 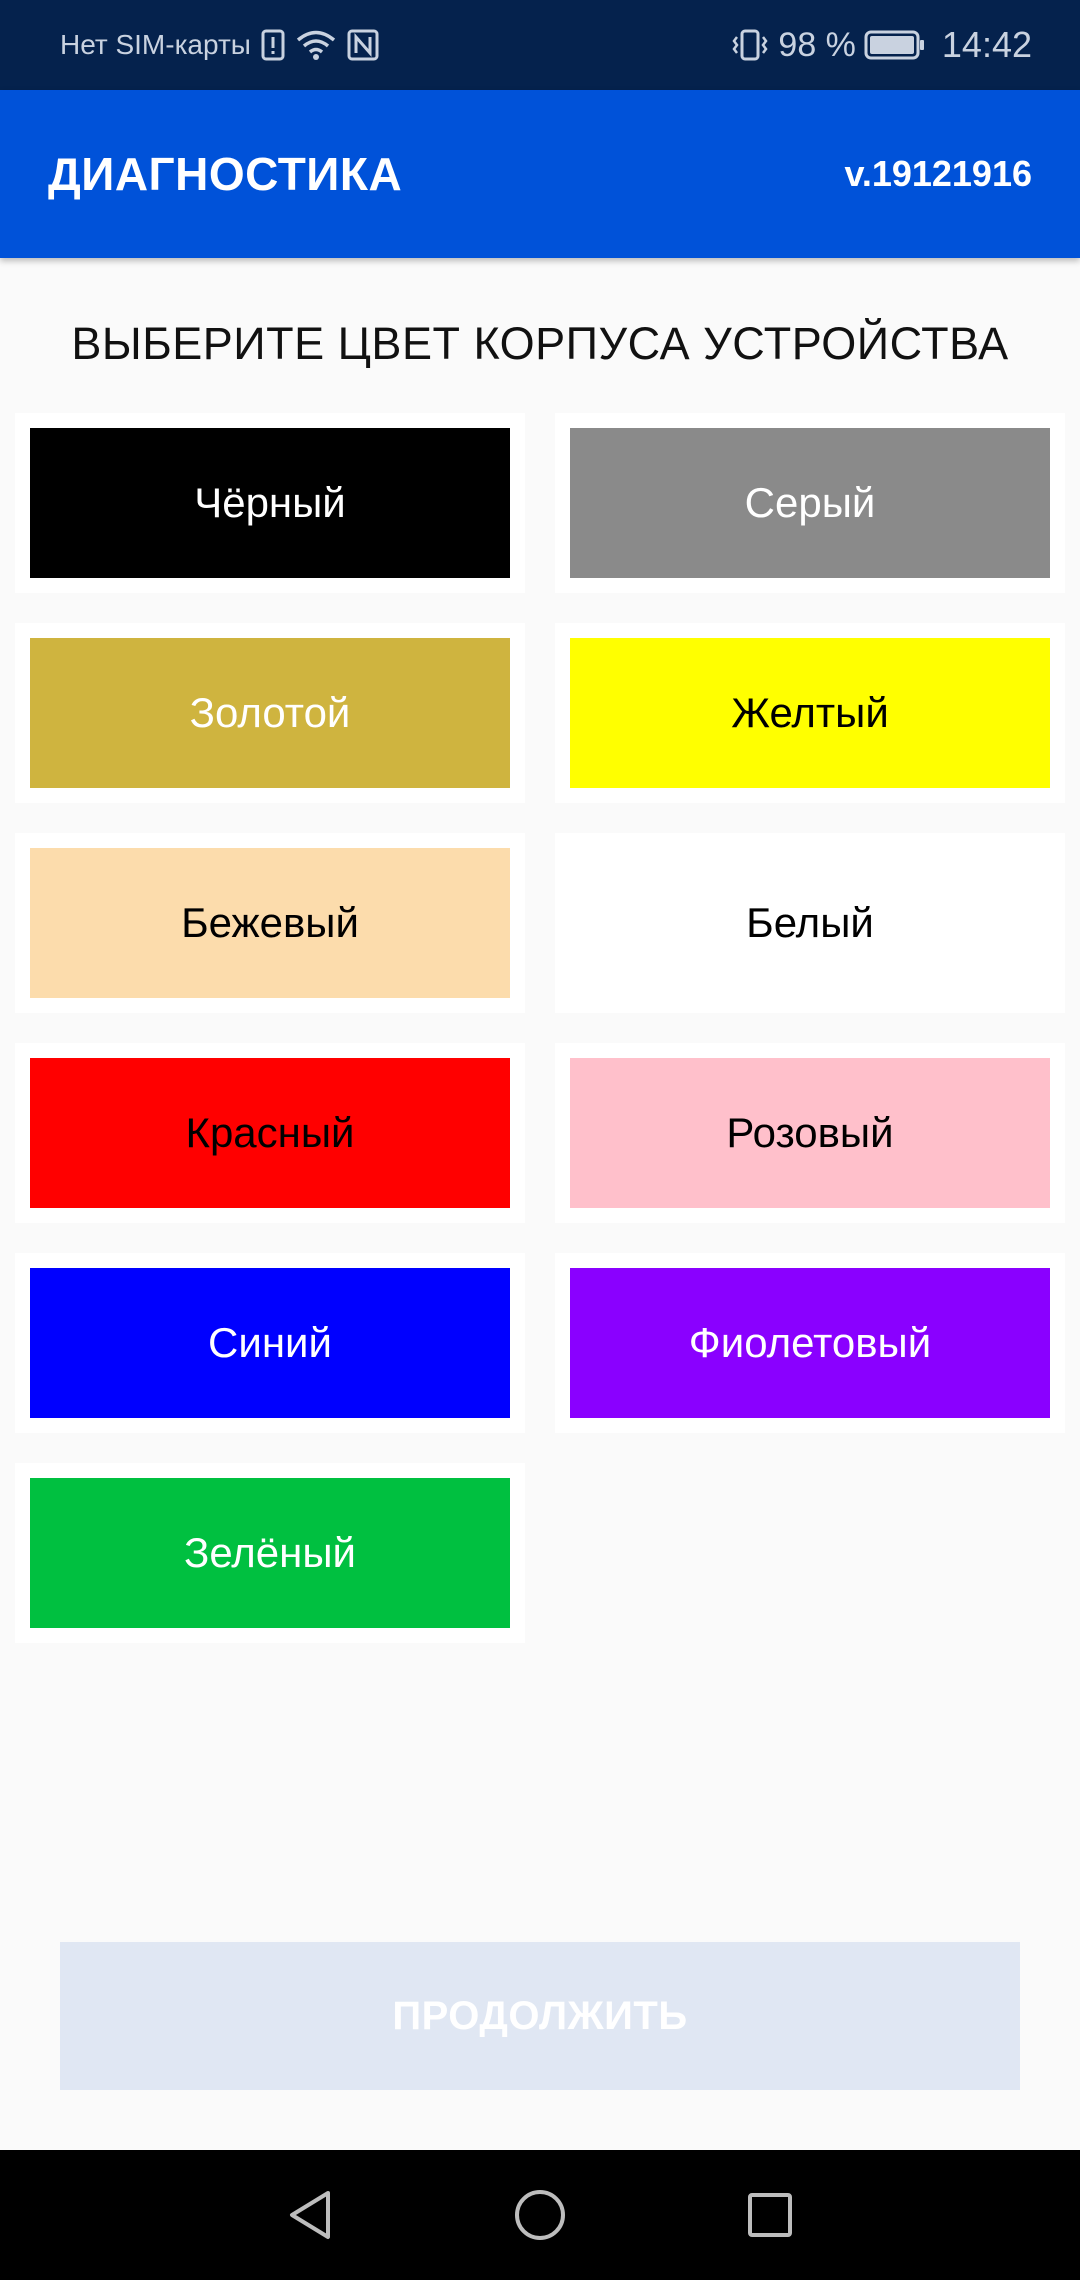 I want to click on color-swatch: Серый, so click(x=810, y=503).